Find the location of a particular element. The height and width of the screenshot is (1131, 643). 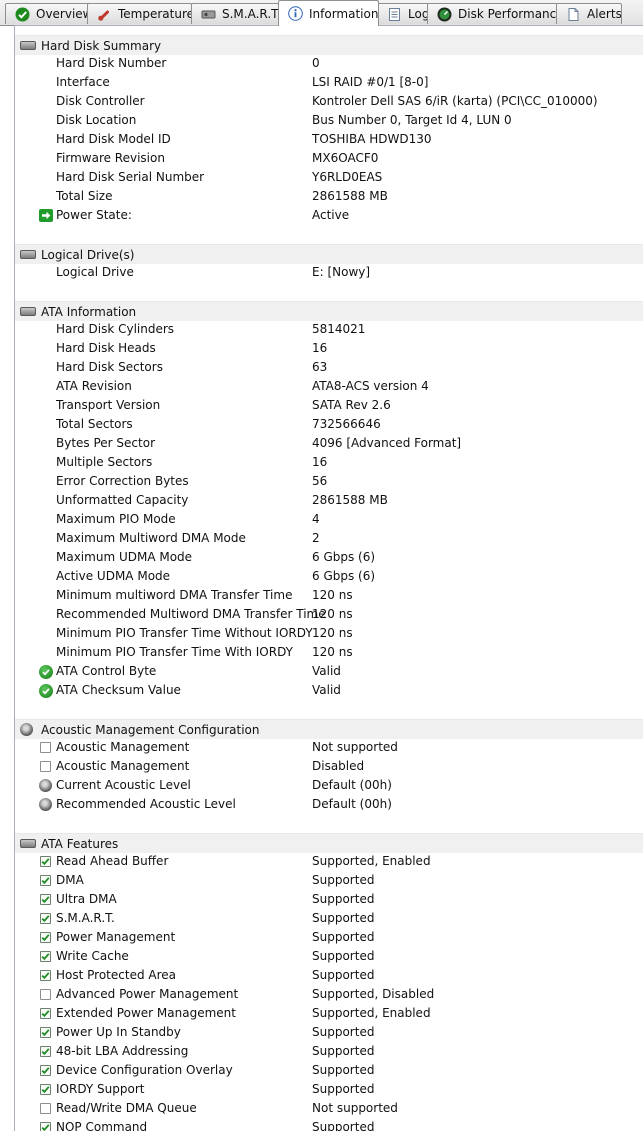

property-value: 4096 [Advanced Format] is located at coordinates (387, 443).